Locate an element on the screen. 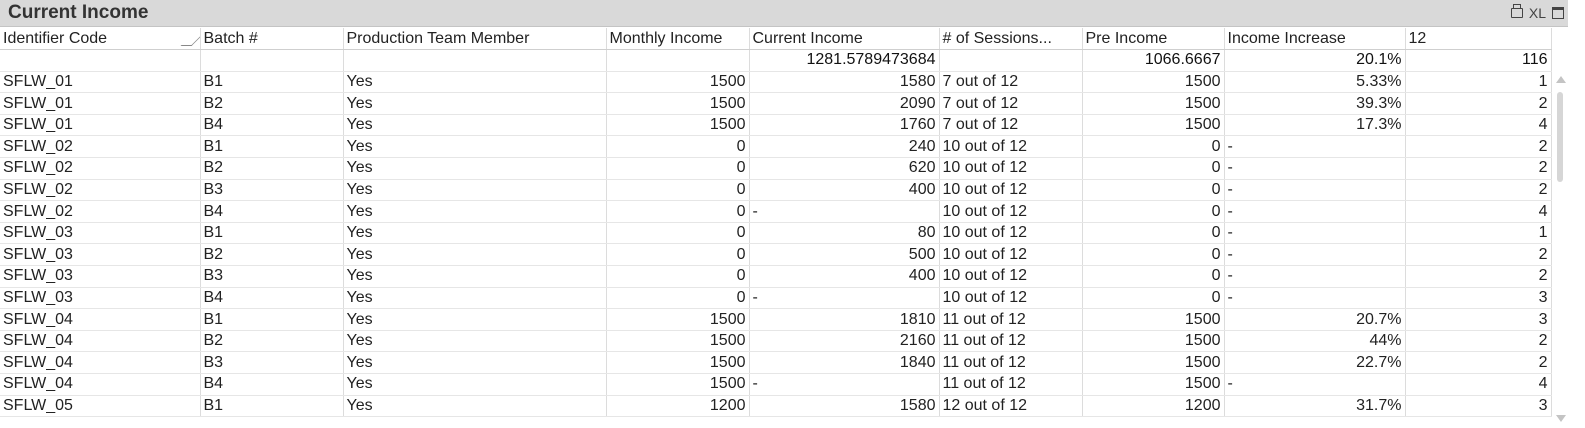 Image resolution: width=1585 pixels, height=428 pixels. table-cell: 5.33% is located at coordinates (1315, 82).